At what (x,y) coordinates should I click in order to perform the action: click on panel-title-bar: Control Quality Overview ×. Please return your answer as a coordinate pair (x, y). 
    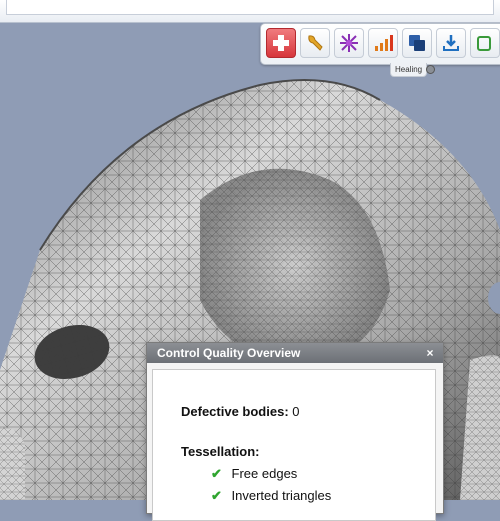
    Looking at the image, I should click on (295, 353).